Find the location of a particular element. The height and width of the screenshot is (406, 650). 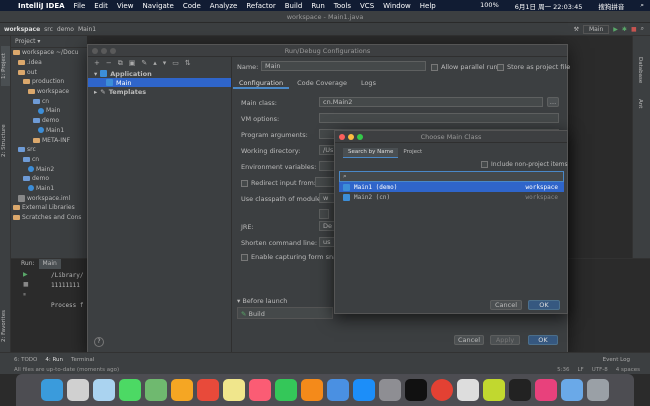

stop-run-icon: ■ is located at coordinates (28, 284).